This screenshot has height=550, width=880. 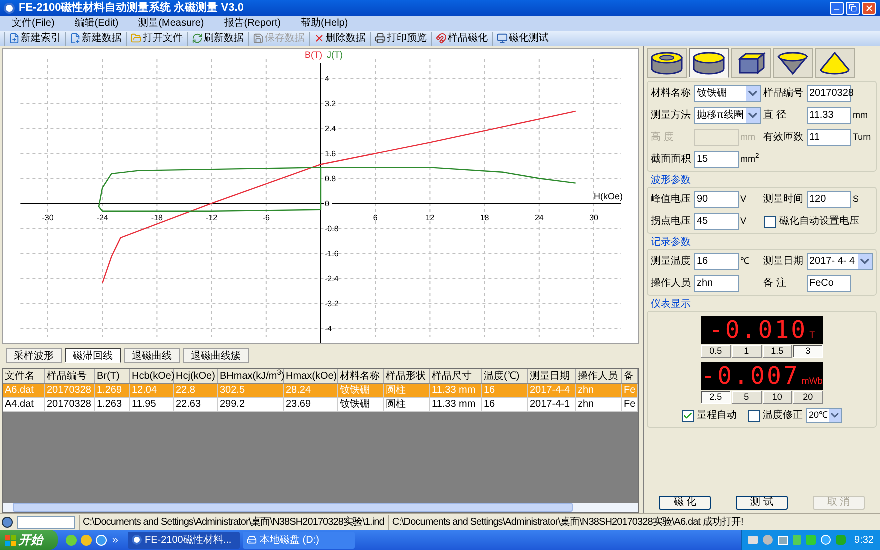 I want to click on range-button: 3, so click(x=808, y=351).